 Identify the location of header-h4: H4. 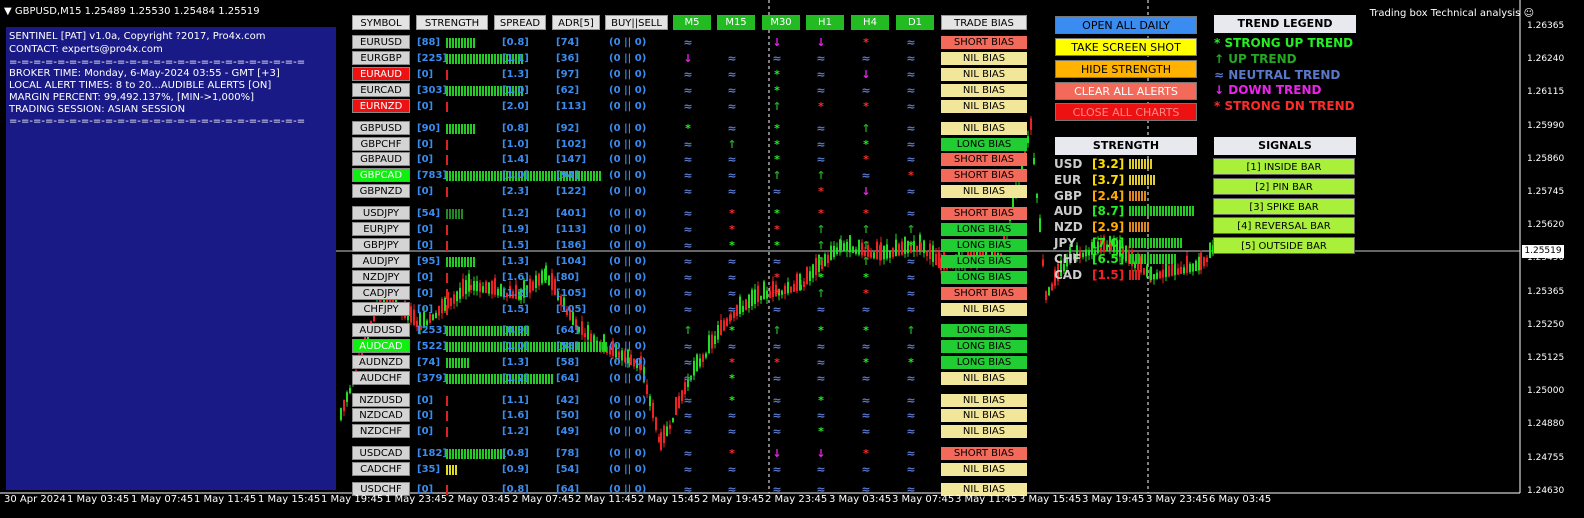
(870, 22).